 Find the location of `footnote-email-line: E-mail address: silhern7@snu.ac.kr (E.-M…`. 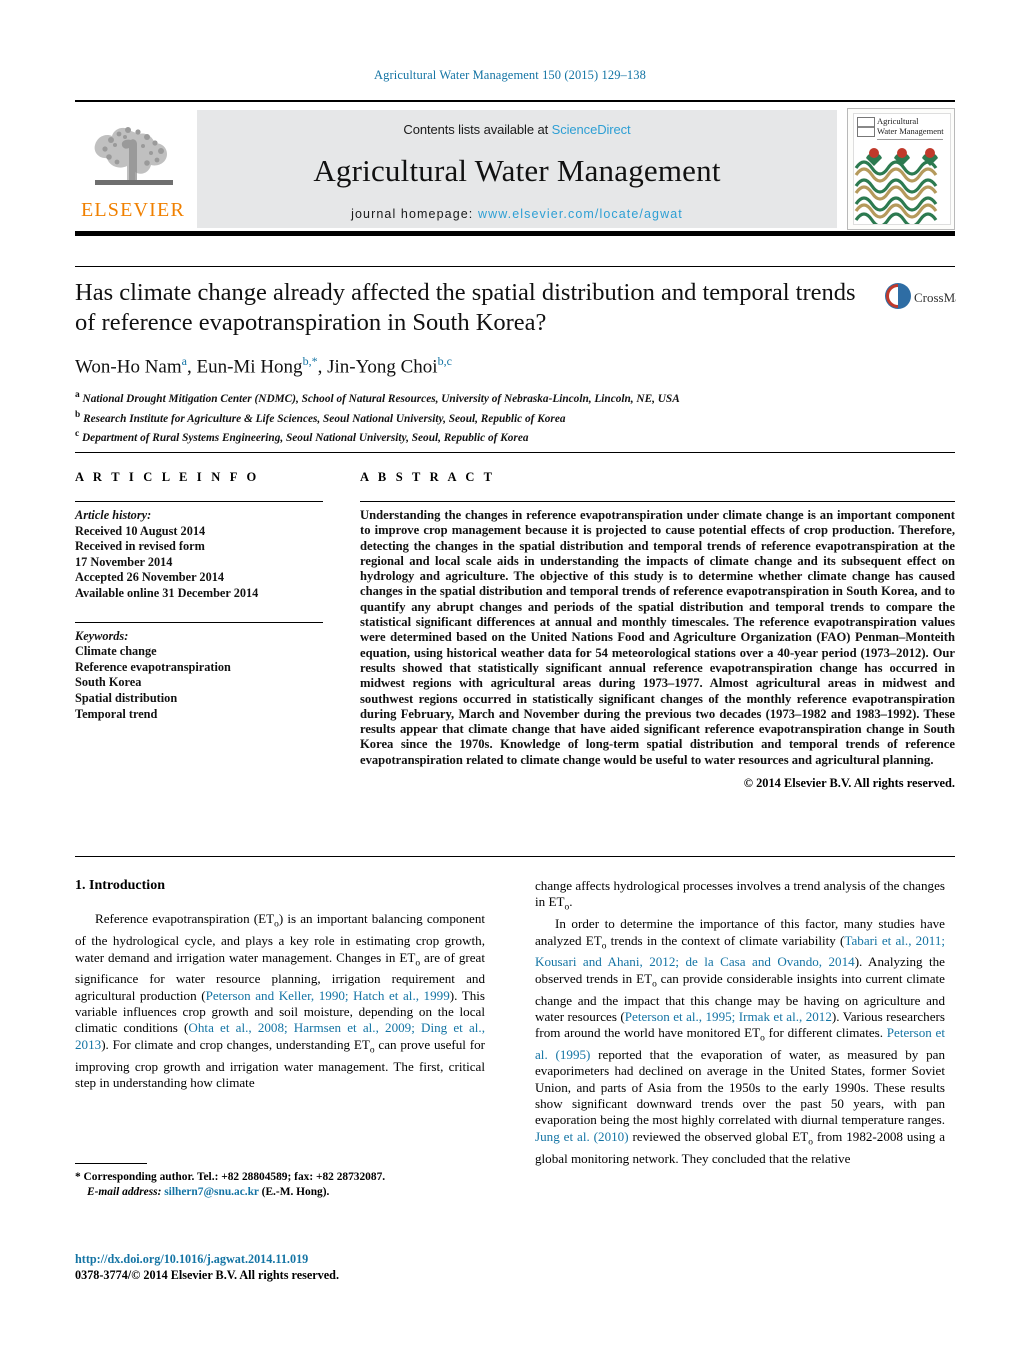

footnote-email-line: E-mail address: silhern7@snu.ac.kr (E.-M… is located at coordinates (280, 1192).